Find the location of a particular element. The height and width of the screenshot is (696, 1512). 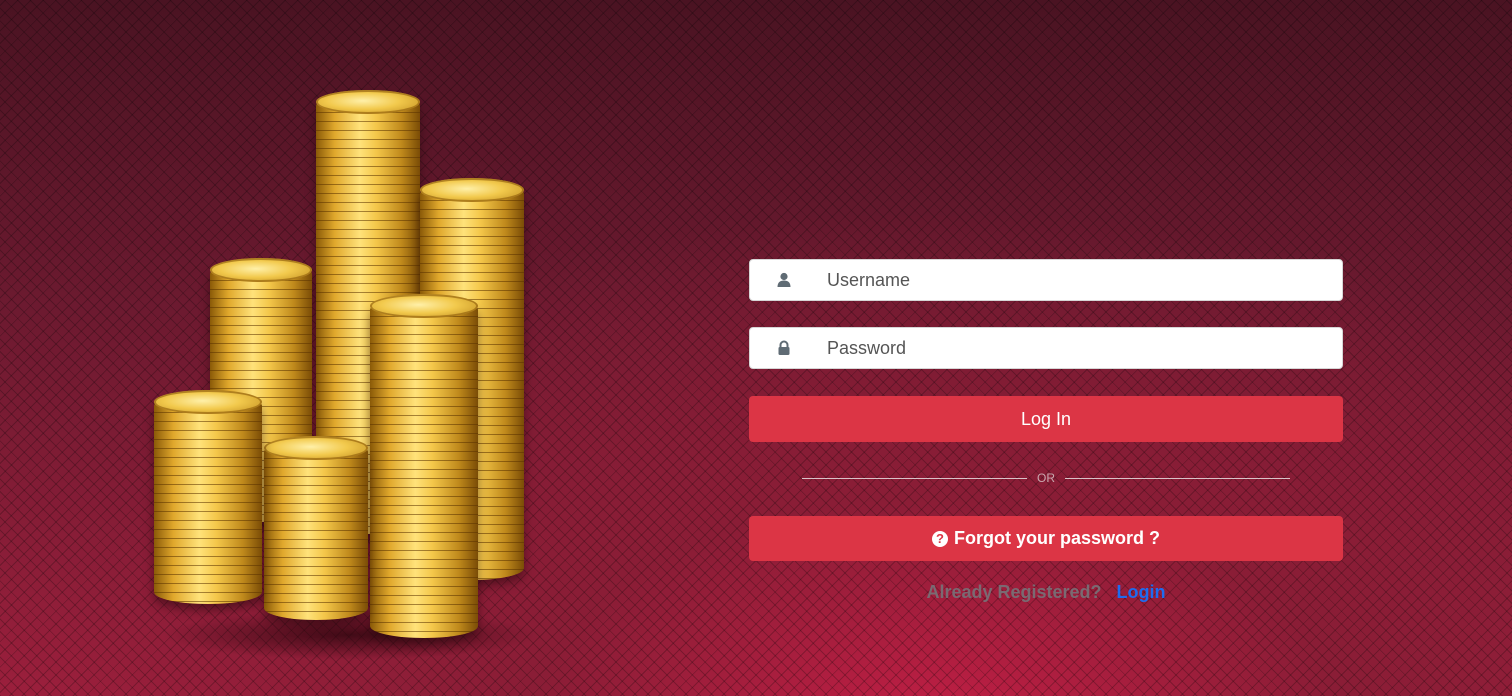

register-row: Already Registered? Login is located at coordinates (1046, 592).